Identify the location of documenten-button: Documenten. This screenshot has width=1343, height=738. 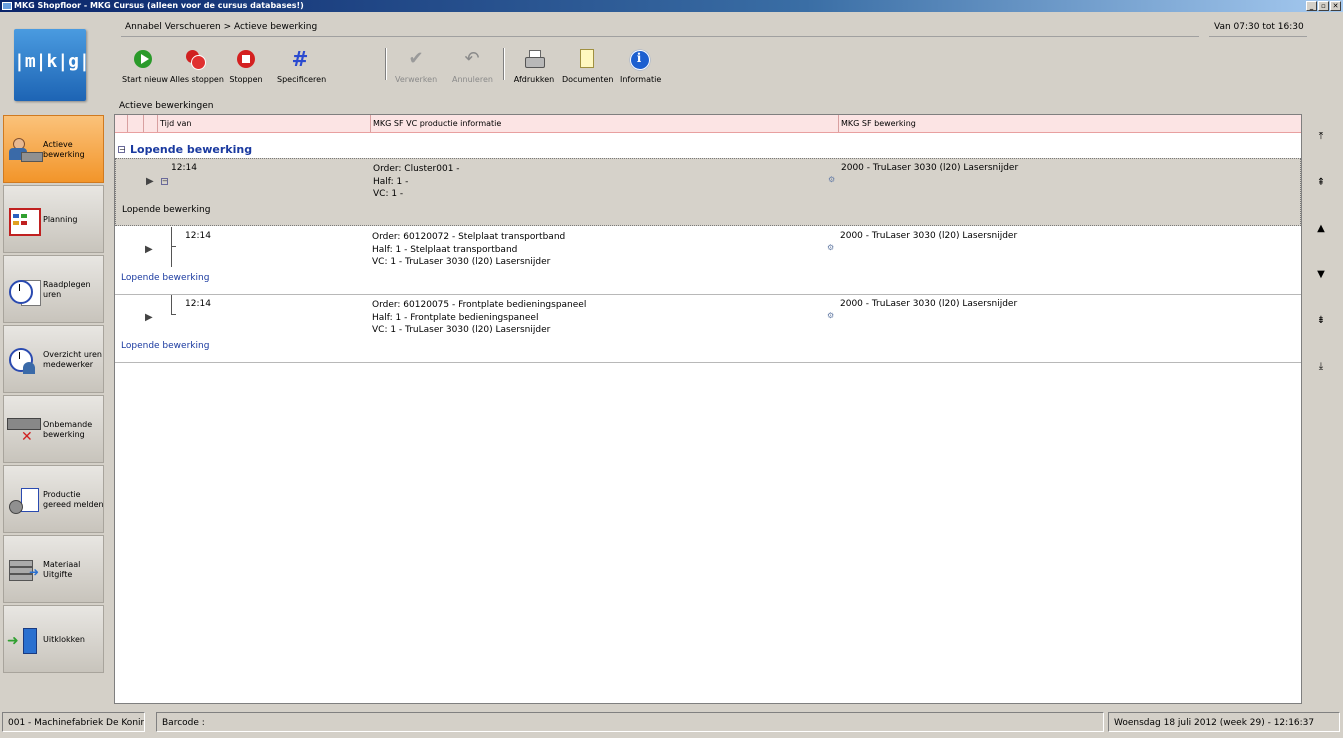
(588, 66).